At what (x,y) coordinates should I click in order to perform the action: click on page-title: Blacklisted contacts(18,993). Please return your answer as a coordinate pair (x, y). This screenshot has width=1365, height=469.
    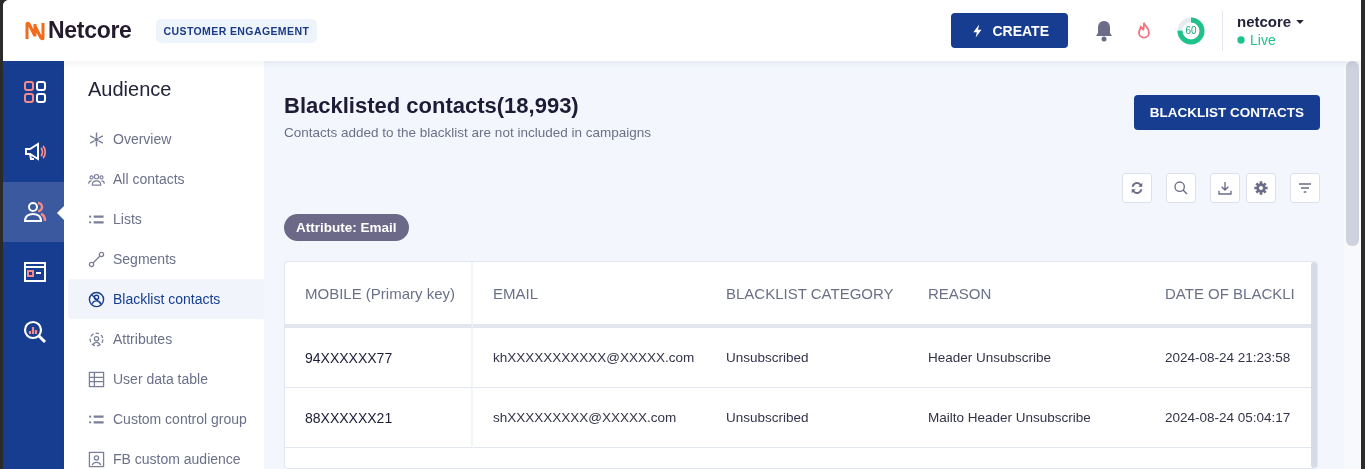
    Looking at the image, I should click on (432, 106).